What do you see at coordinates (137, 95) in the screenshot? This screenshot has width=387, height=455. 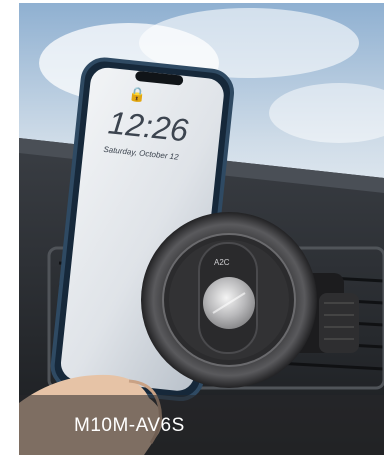 I see `lock-icon: 🔒` at bounding box center [137, 95].